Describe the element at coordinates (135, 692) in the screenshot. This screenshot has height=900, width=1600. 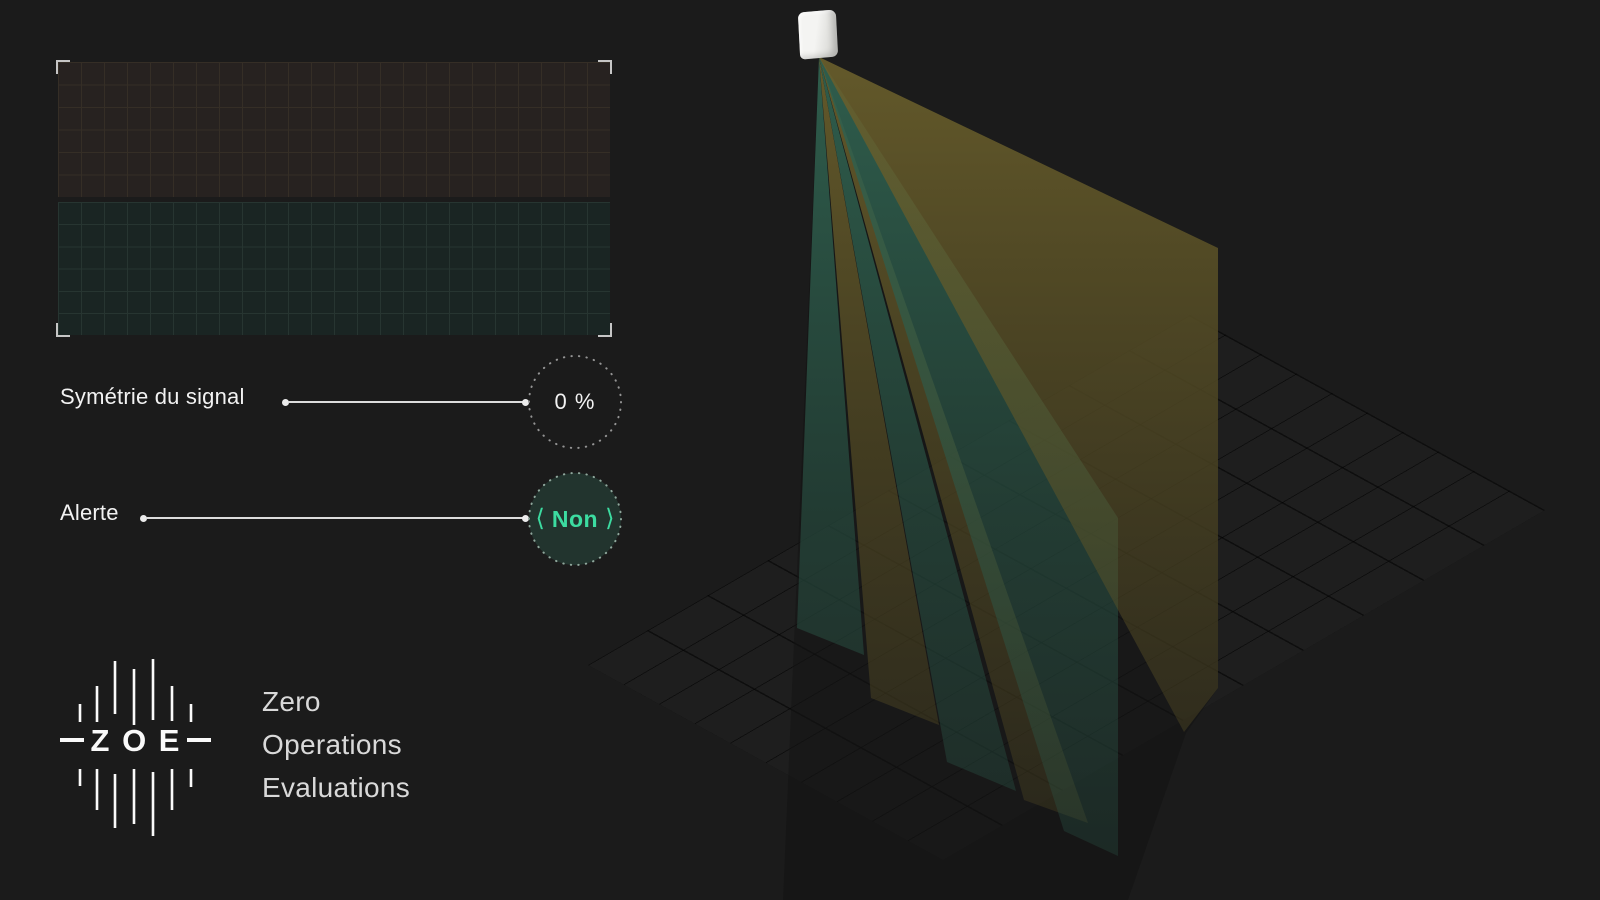
I see `waveform-bars-top` at that location.